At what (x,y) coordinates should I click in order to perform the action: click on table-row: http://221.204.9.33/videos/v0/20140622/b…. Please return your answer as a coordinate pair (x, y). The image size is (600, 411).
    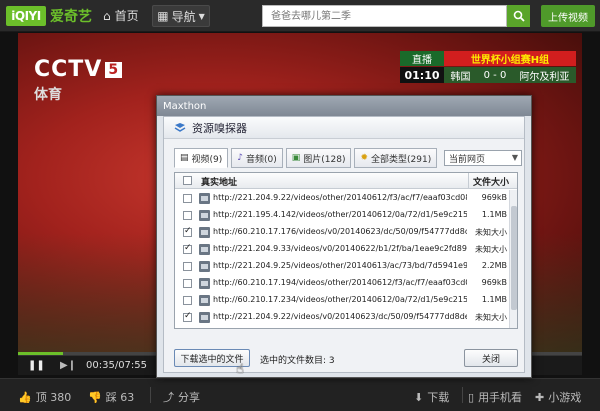
    Looking at the image, I should click on (342, 249).